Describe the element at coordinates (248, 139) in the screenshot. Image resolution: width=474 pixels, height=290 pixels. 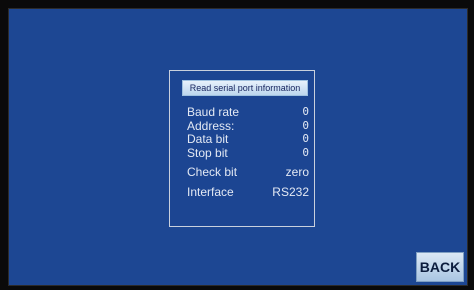
I see `data-bit-row: Data bit 0` at that location.